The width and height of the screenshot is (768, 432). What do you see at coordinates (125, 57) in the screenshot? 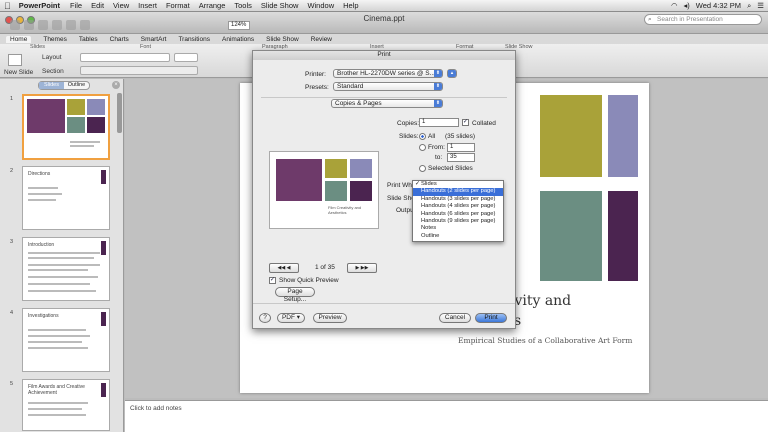
I see `font-name-field` at bounding box center [125, 57].